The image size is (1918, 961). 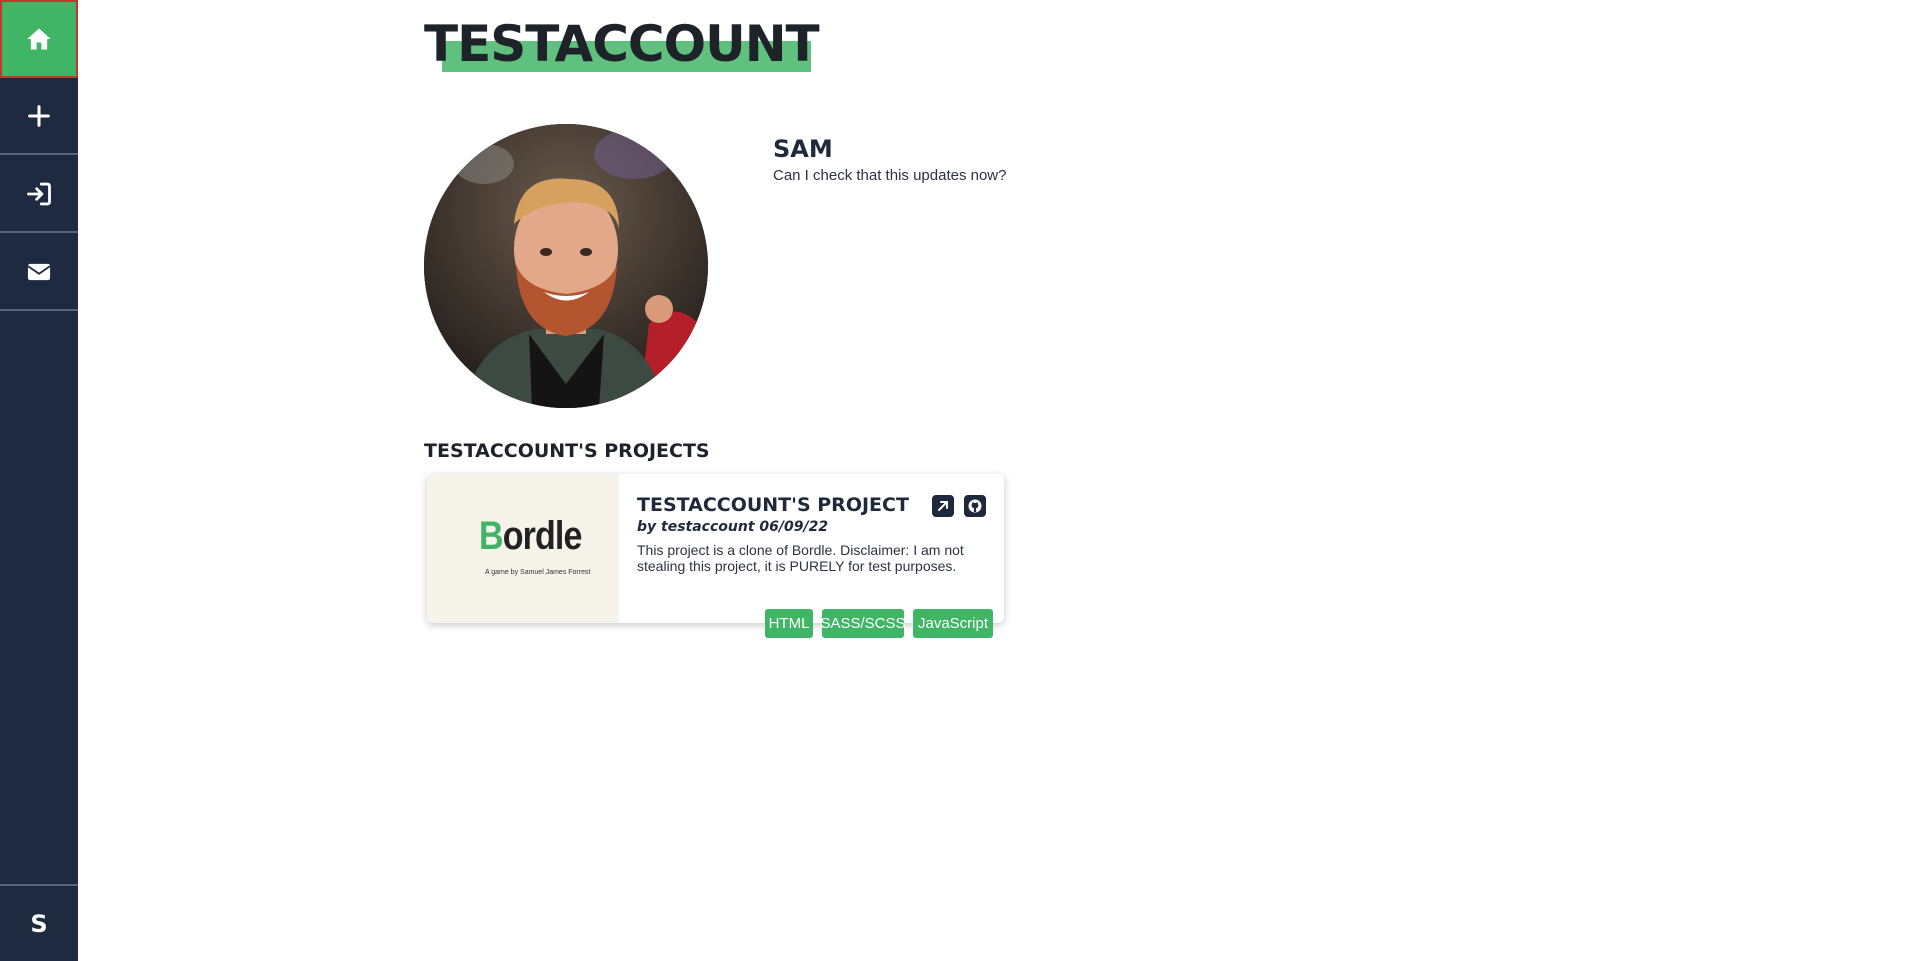 What do you see at coordinates (773, 505) in the screenshot?
I see `project-title: TESTACCOUNT'S PROJECT` at bounding box center [773, 505].